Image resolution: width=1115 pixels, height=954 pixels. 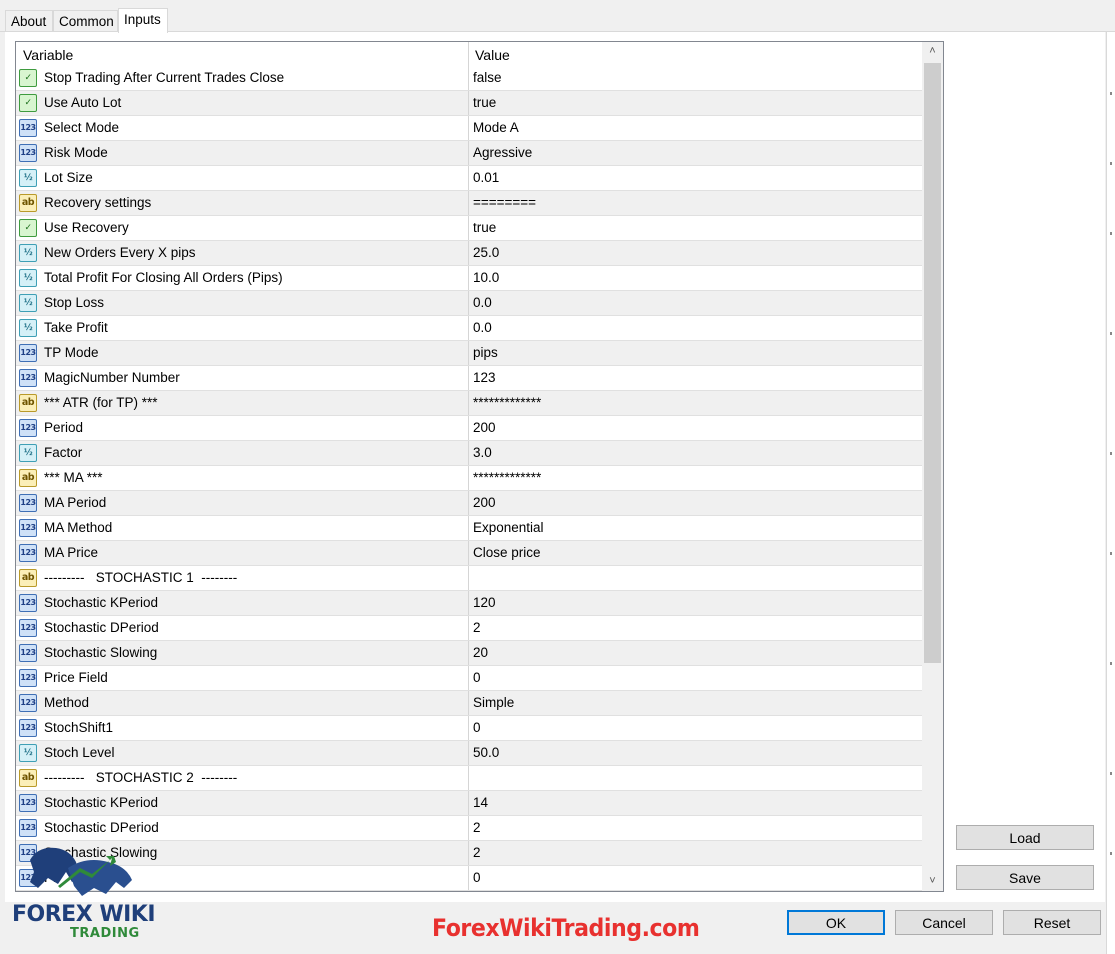 I want to click on variable-cell: ½ Factor, so click(x=242, y=453).